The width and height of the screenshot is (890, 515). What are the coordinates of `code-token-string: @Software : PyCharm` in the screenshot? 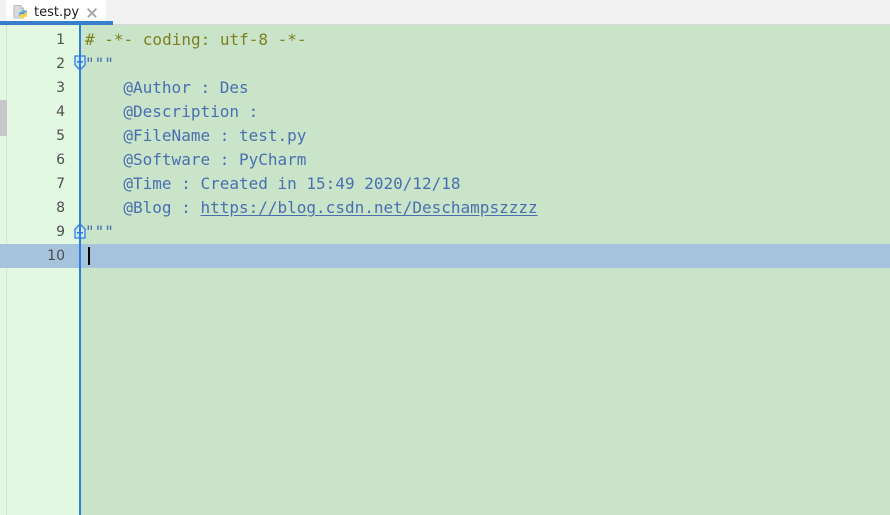 It's located at (215, 159).